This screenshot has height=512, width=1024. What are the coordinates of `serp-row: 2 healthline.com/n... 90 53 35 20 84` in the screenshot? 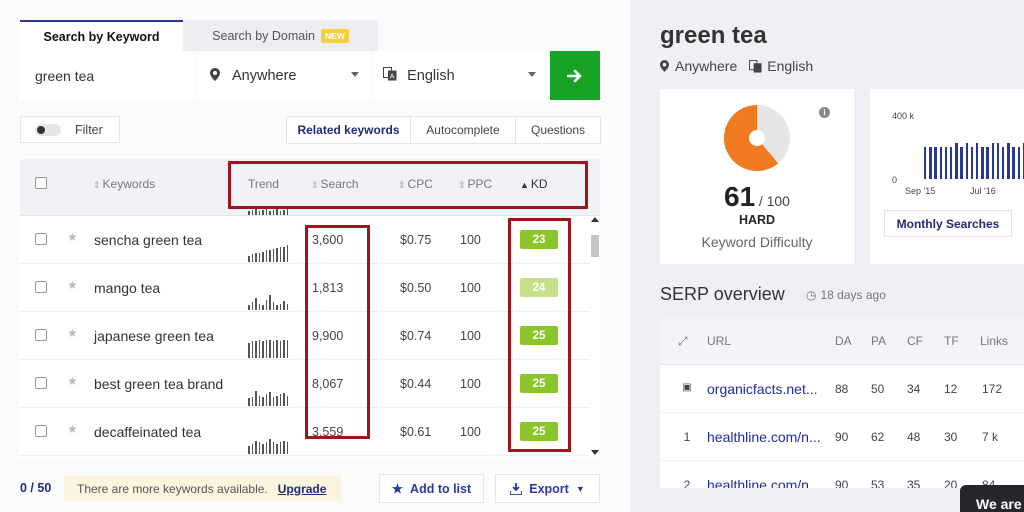 It's located at (842, 474).